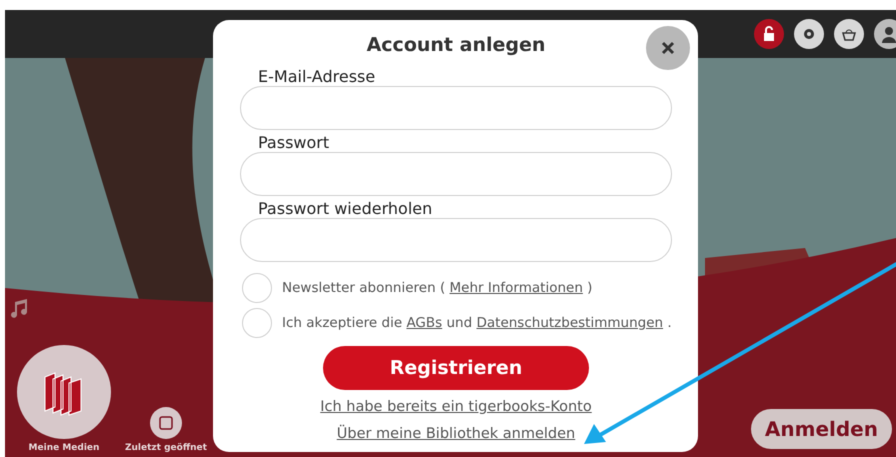 The image size is (896, 457). What do you see at coordinates (849, 34) in the screenshot?
I see `basket-icon` at bounding box center [849, 34].